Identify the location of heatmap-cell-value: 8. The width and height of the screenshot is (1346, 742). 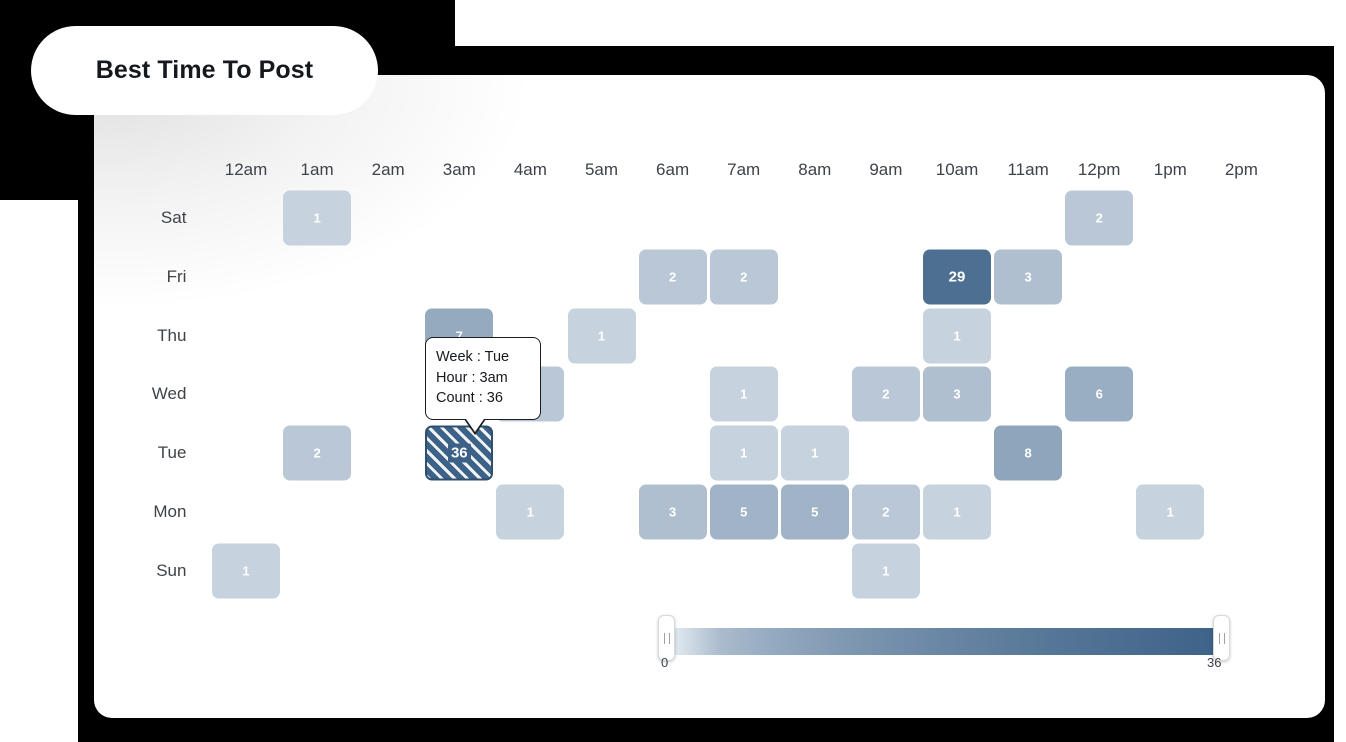
(1028, 453).